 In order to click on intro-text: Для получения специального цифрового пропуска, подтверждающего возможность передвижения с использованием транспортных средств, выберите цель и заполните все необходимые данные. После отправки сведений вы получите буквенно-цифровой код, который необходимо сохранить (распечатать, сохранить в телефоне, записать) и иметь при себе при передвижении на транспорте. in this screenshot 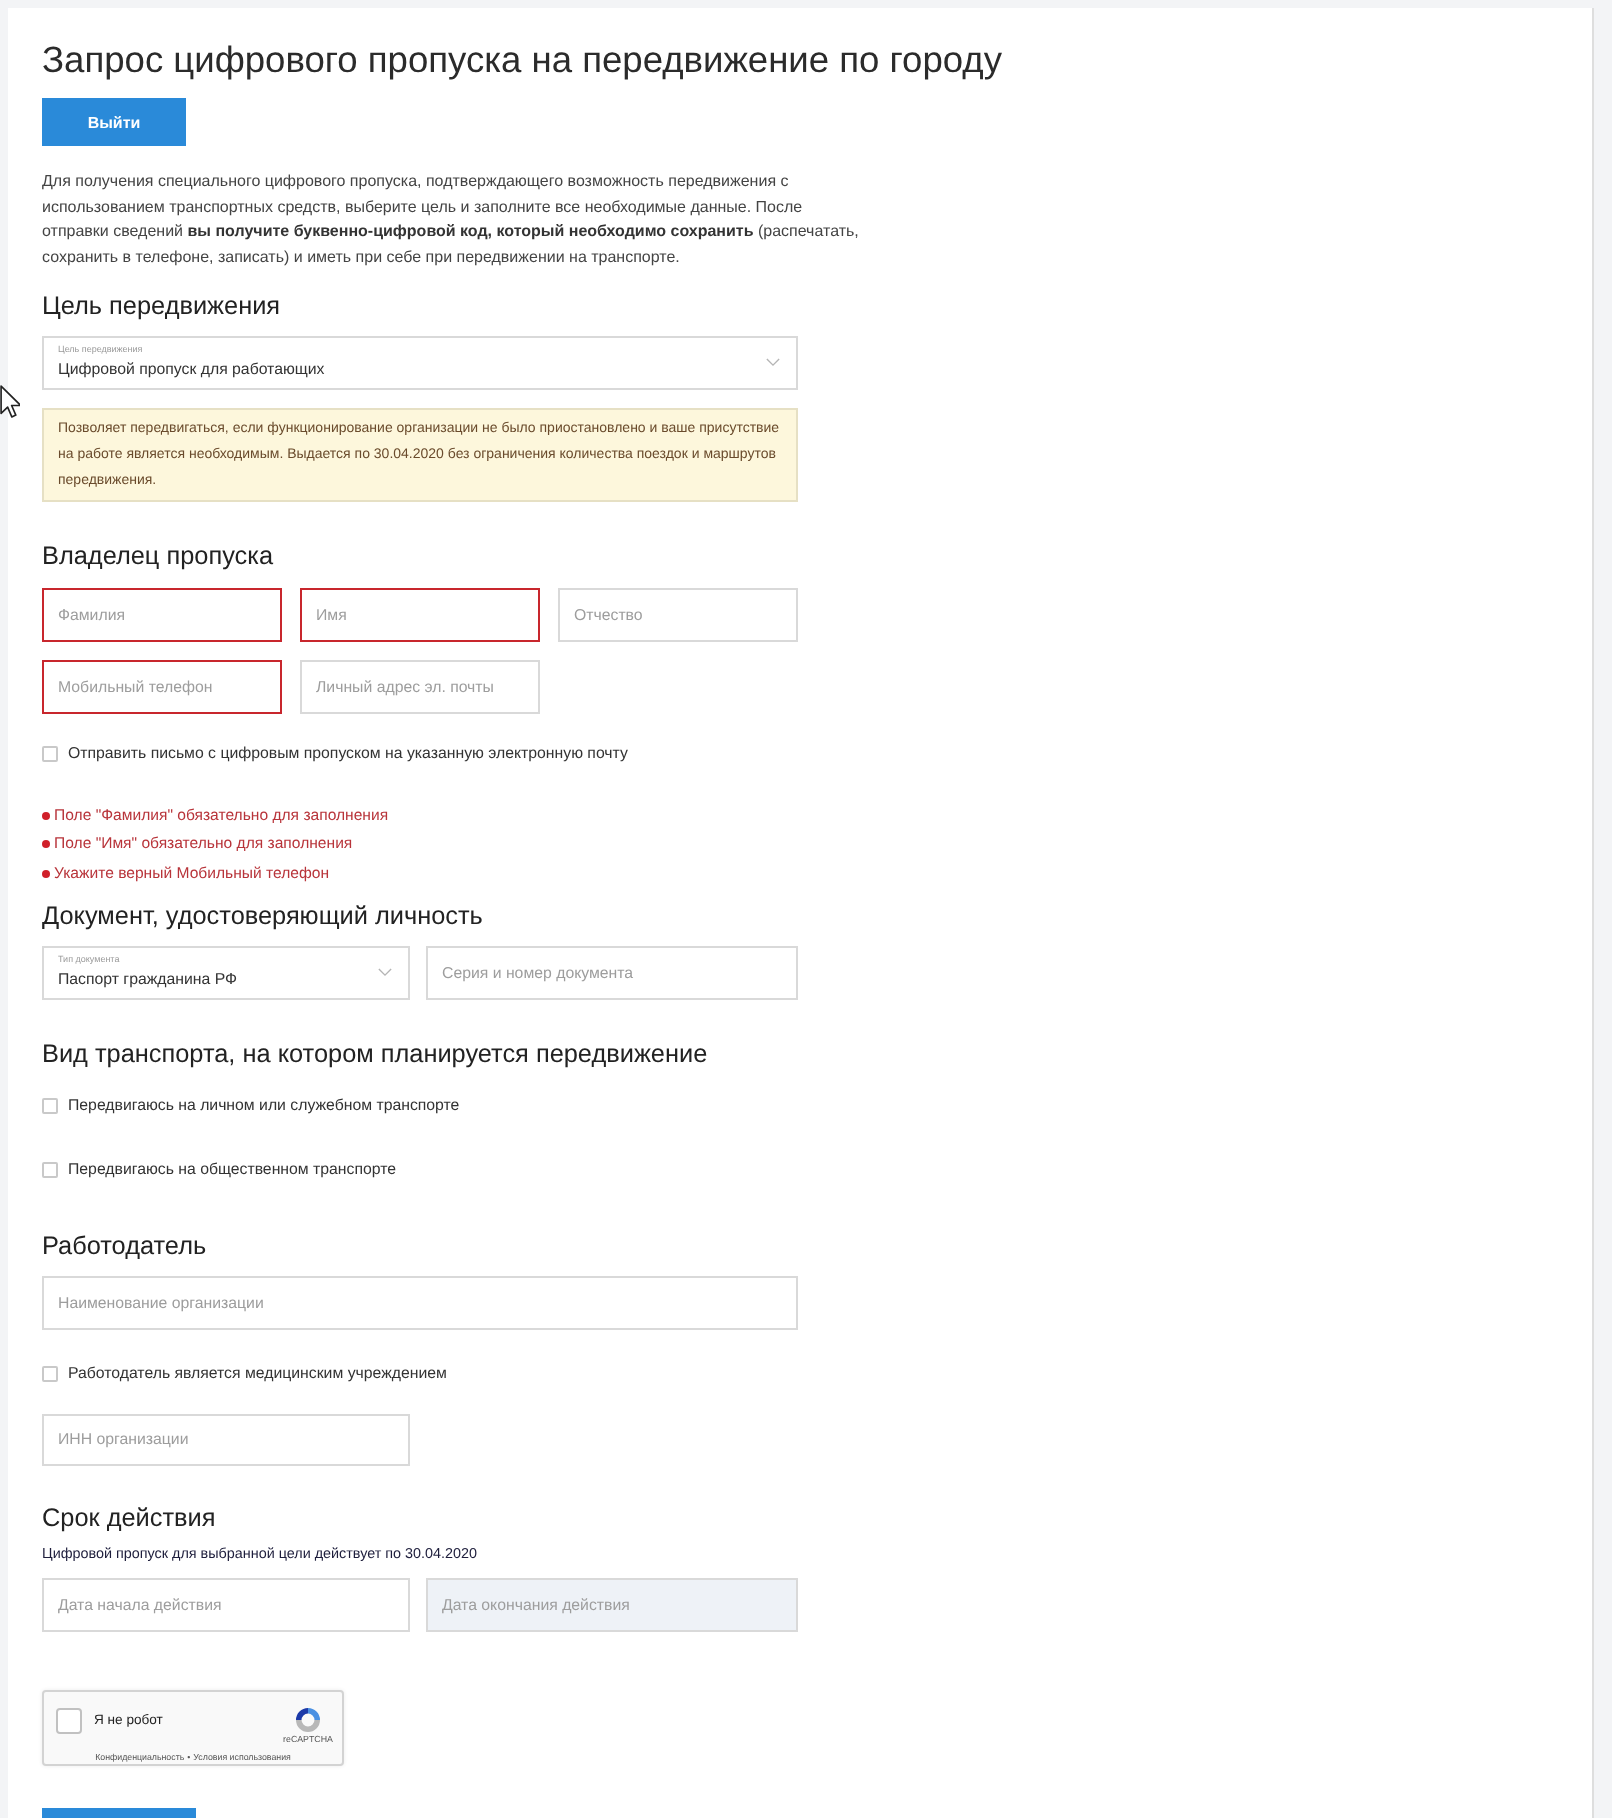, I will do `click(451, 220)`.